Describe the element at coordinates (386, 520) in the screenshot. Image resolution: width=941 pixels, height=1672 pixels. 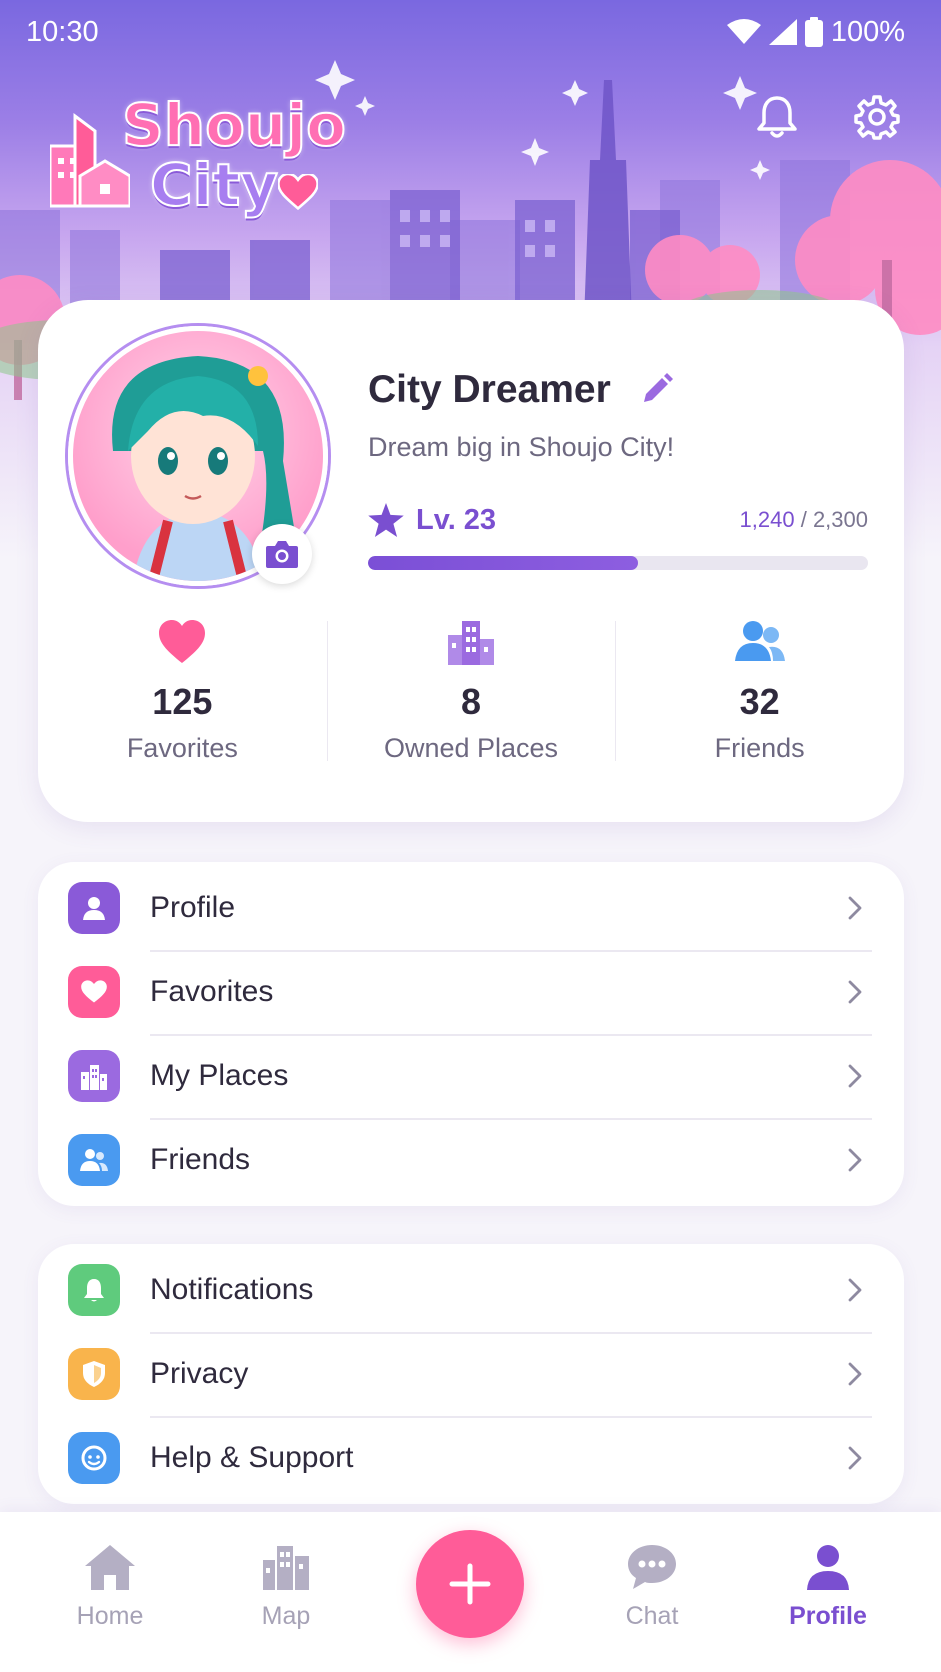
I see `star-icon` at that location.